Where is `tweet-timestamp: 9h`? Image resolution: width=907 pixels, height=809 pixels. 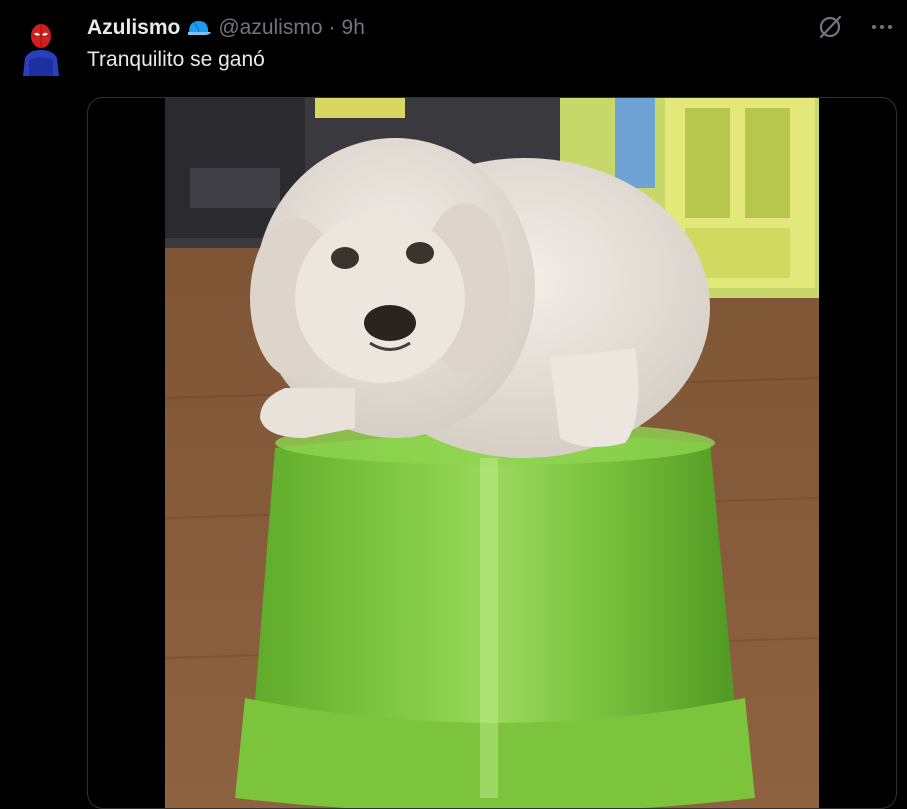
tweet-timestamp: 9h is located at coordinates (353, 28).